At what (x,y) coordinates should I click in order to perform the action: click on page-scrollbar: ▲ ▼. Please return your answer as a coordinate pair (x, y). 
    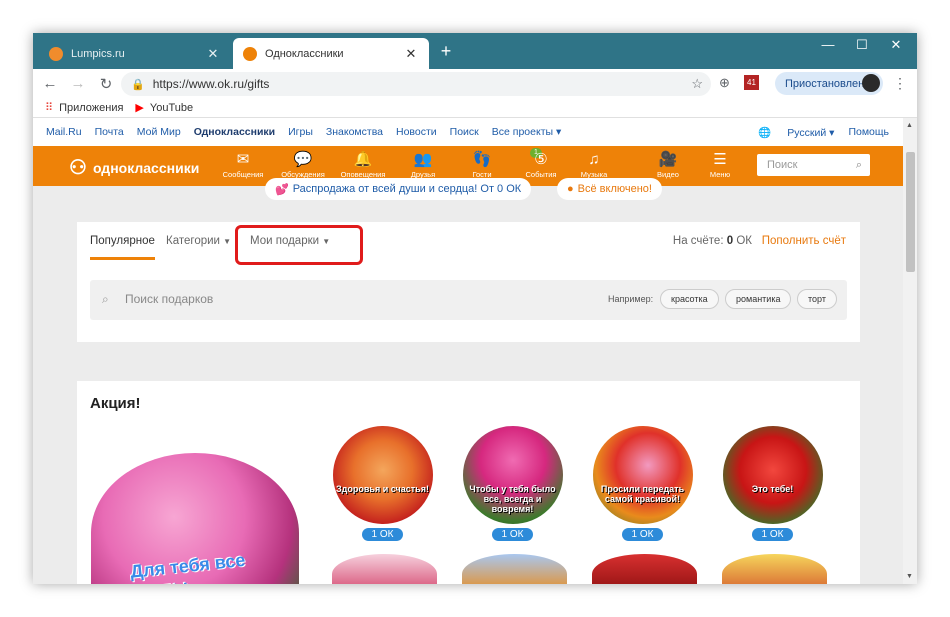
    Looking at the image, I should click on (910, 351).